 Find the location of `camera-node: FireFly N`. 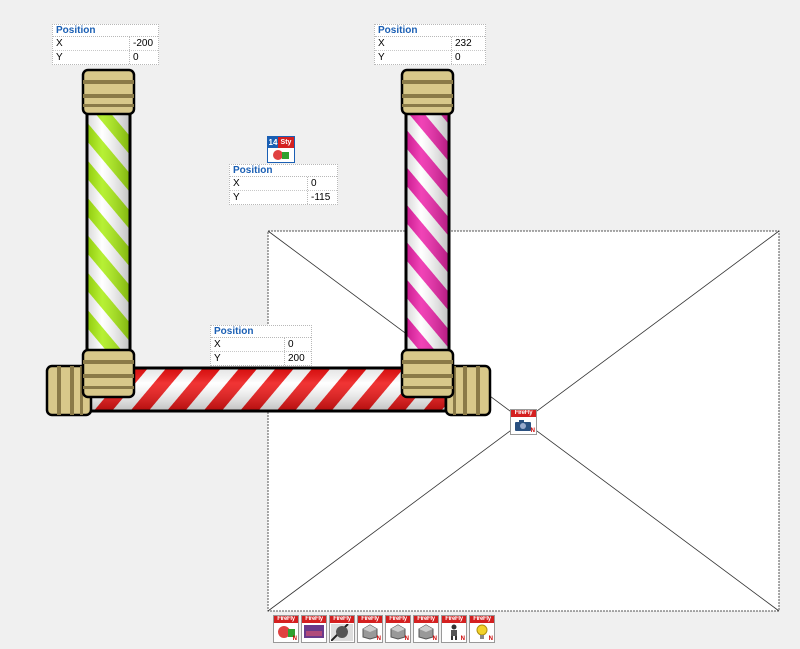

camera-node: FireFly N is located at coordinates (523, 422).